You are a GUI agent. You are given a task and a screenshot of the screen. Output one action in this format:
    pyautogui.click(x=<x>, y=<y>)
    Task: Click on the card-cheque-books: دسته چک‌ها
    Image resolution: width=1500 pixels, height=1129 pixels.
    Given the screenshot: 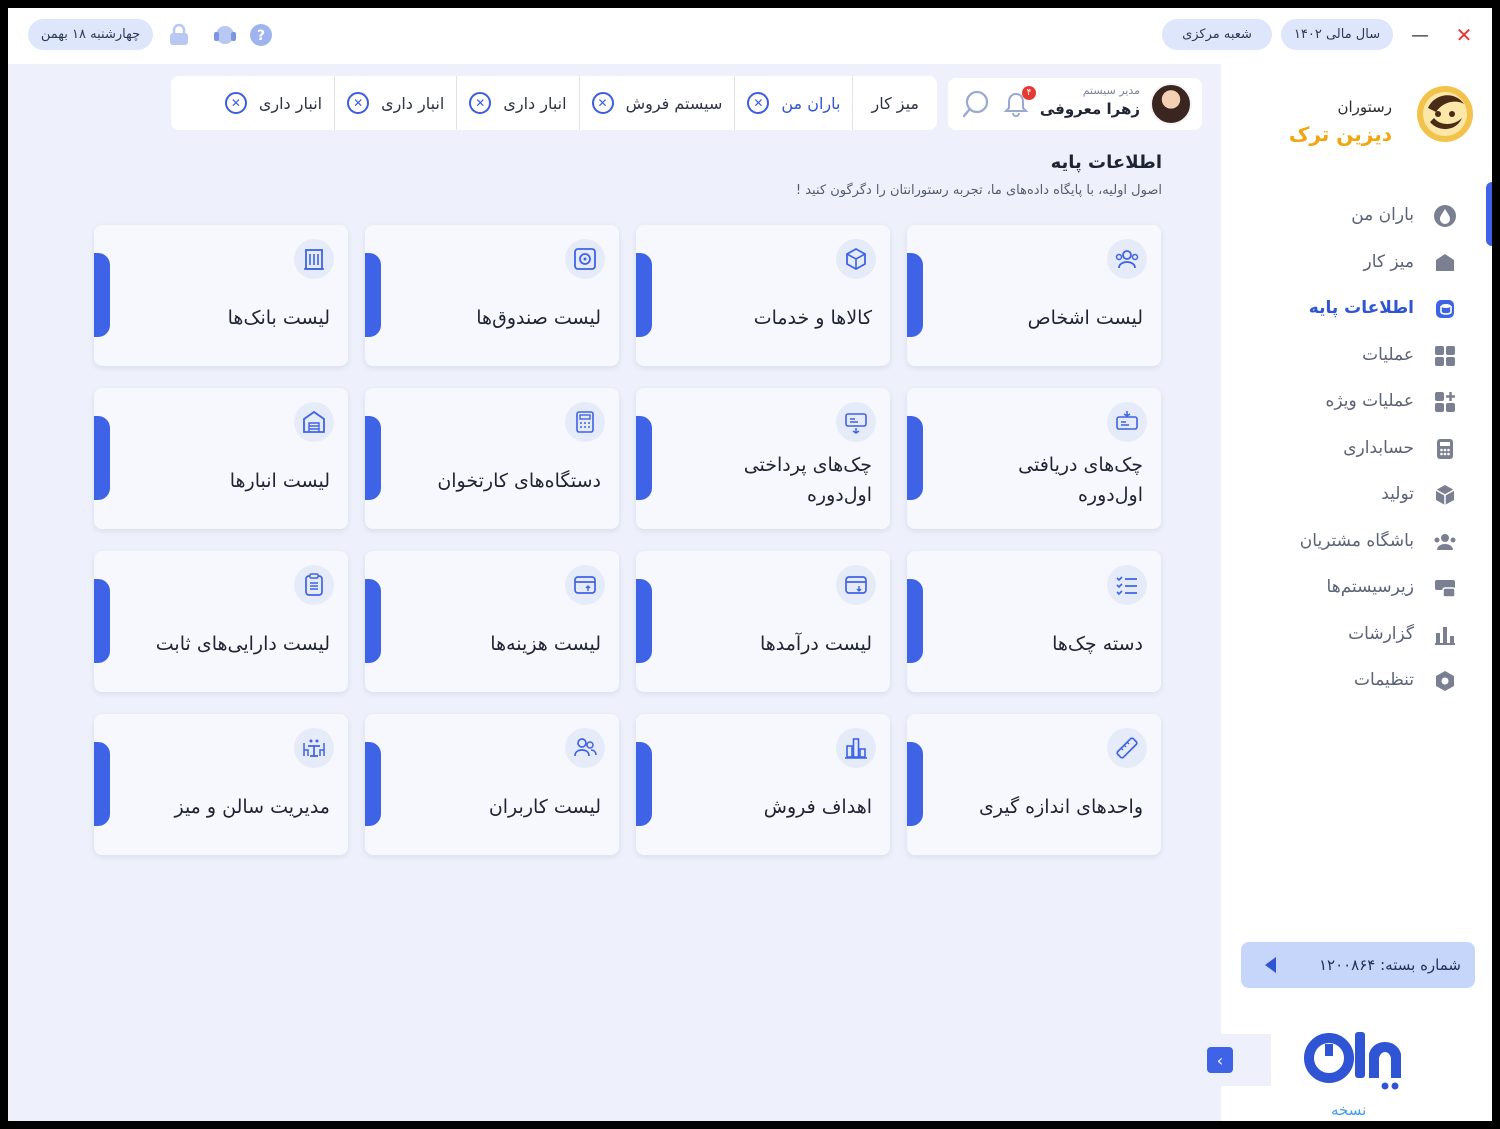 What is the action you would take?
    pyautogui.click(x=1034, y=621)
    